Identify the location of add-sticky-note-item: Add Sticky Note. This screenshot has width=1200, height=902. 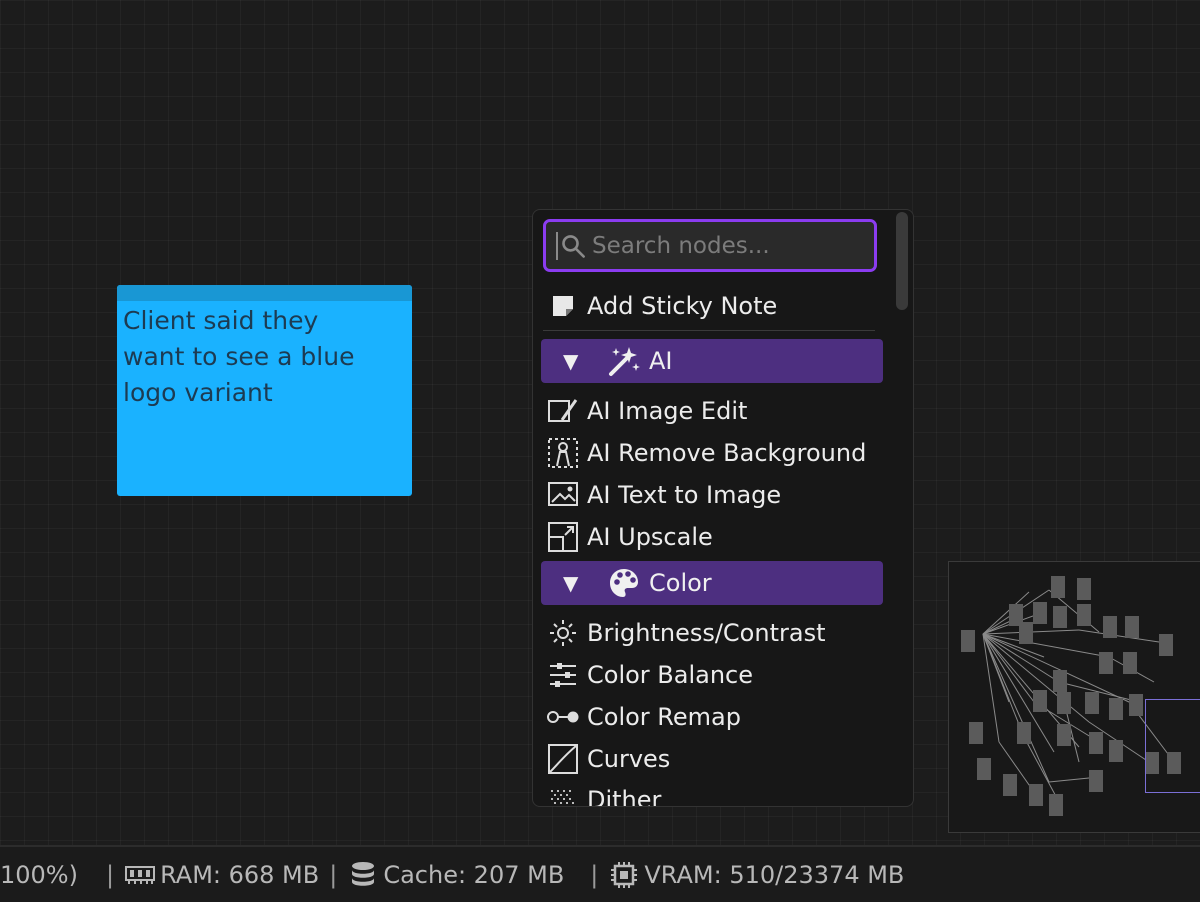
(662, 306).